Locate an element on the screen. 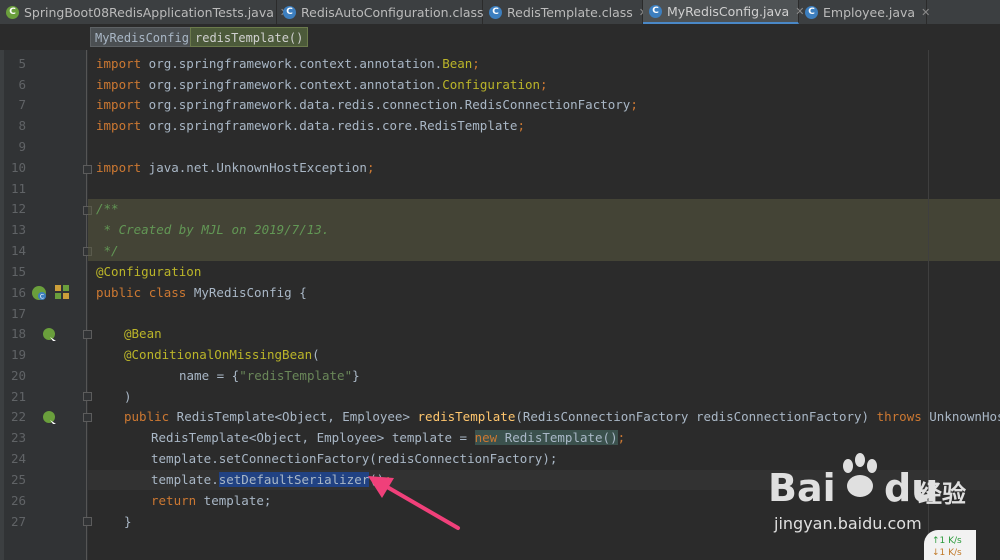 This screenshot has height=560, width=1000. svg-text: C is located at coordinates (42, 297).